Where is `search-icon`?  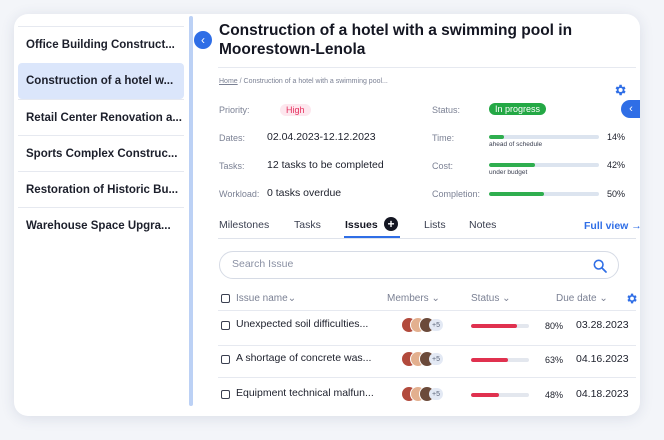
search-icon is located at coordinates (600, 266).